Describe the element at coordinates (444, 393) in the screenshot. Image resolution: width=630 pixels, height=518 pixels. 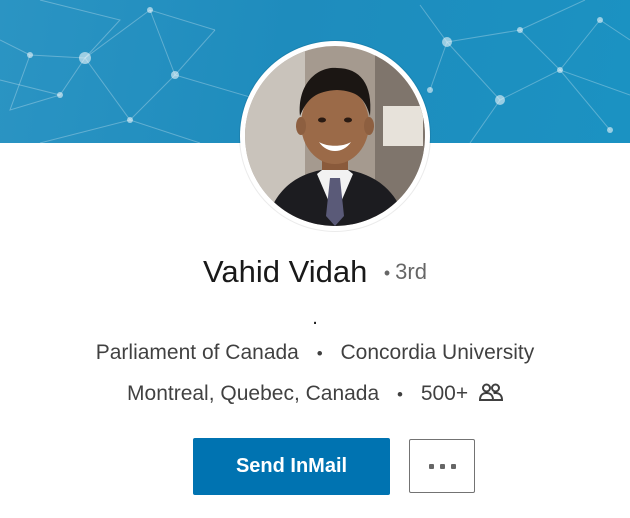
I see `connections-count: 500+` at that location.